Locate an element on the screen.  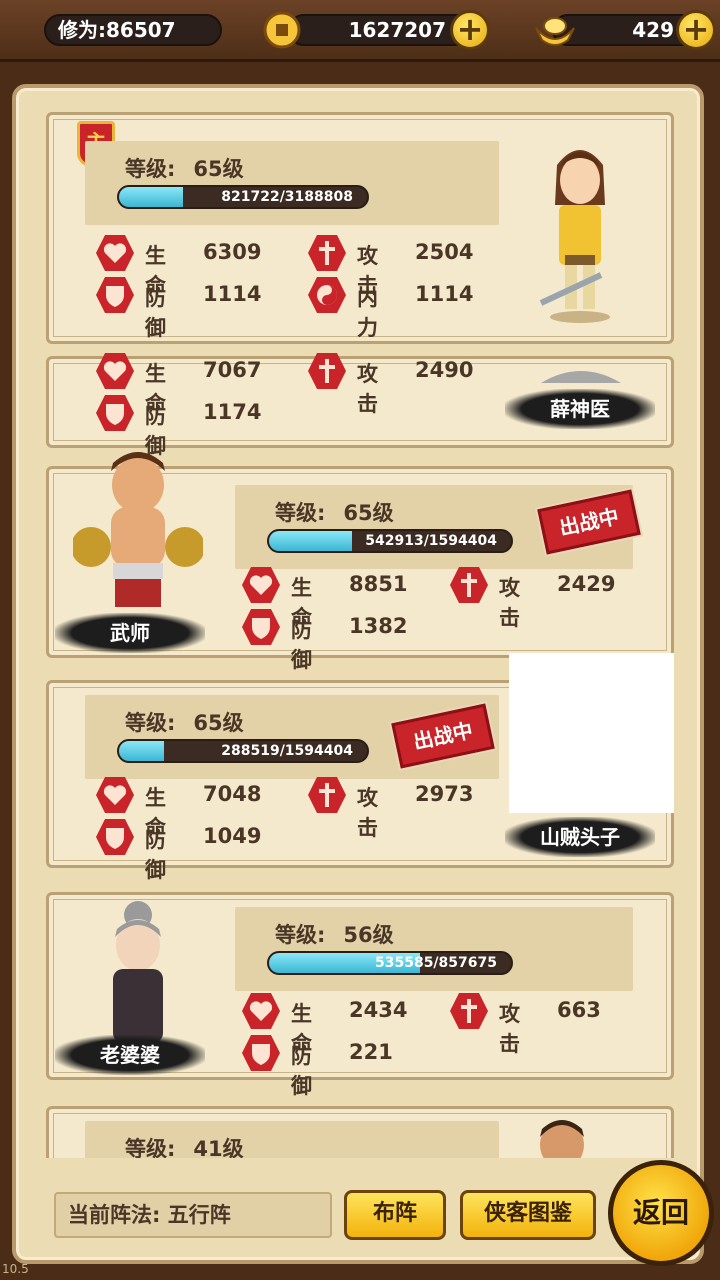
hero-card-xueshenyi: 生命 7067 攻击 2490 防御 1174 薛神医 is located at coordinates (360, 405).